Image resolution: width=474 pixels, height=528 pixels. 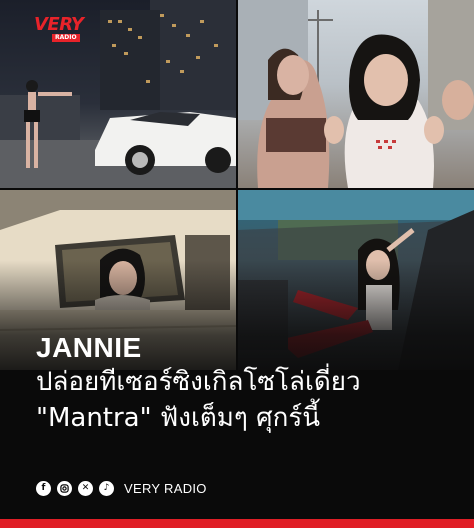 I want to click on artist-name: JANNIE, so click(x=89, y=347).